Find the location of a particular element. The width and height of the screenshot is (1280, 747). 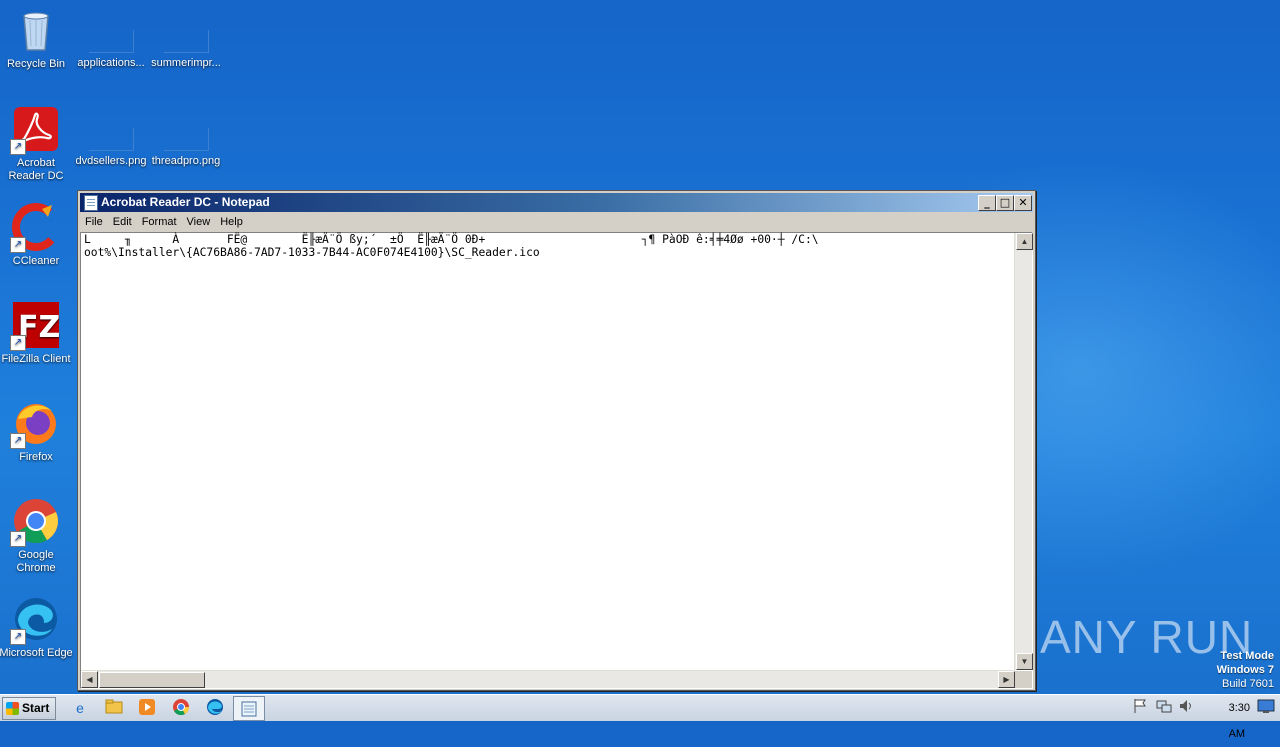

start-label: Start is located at coordinates (36, 708).